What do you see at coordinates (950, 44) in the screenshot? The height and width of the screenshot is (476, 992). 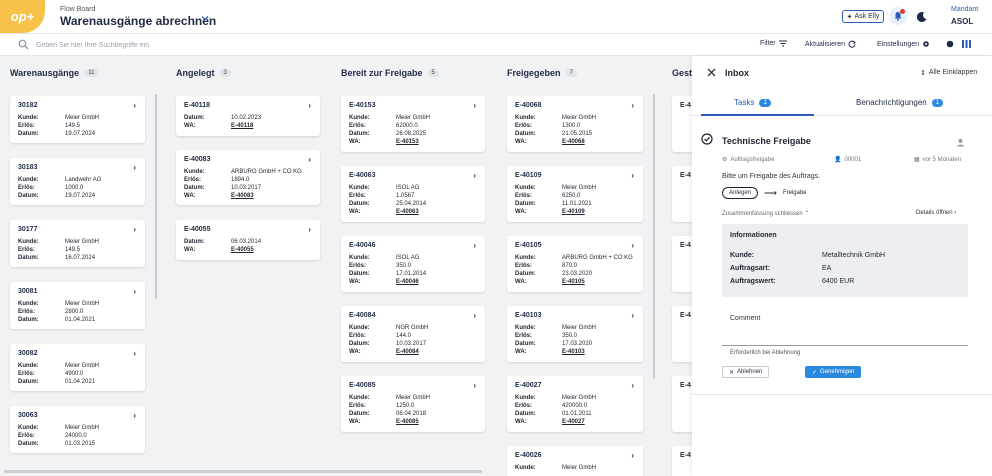 I see `card-view-toggle` at bounding box center [950, 44].